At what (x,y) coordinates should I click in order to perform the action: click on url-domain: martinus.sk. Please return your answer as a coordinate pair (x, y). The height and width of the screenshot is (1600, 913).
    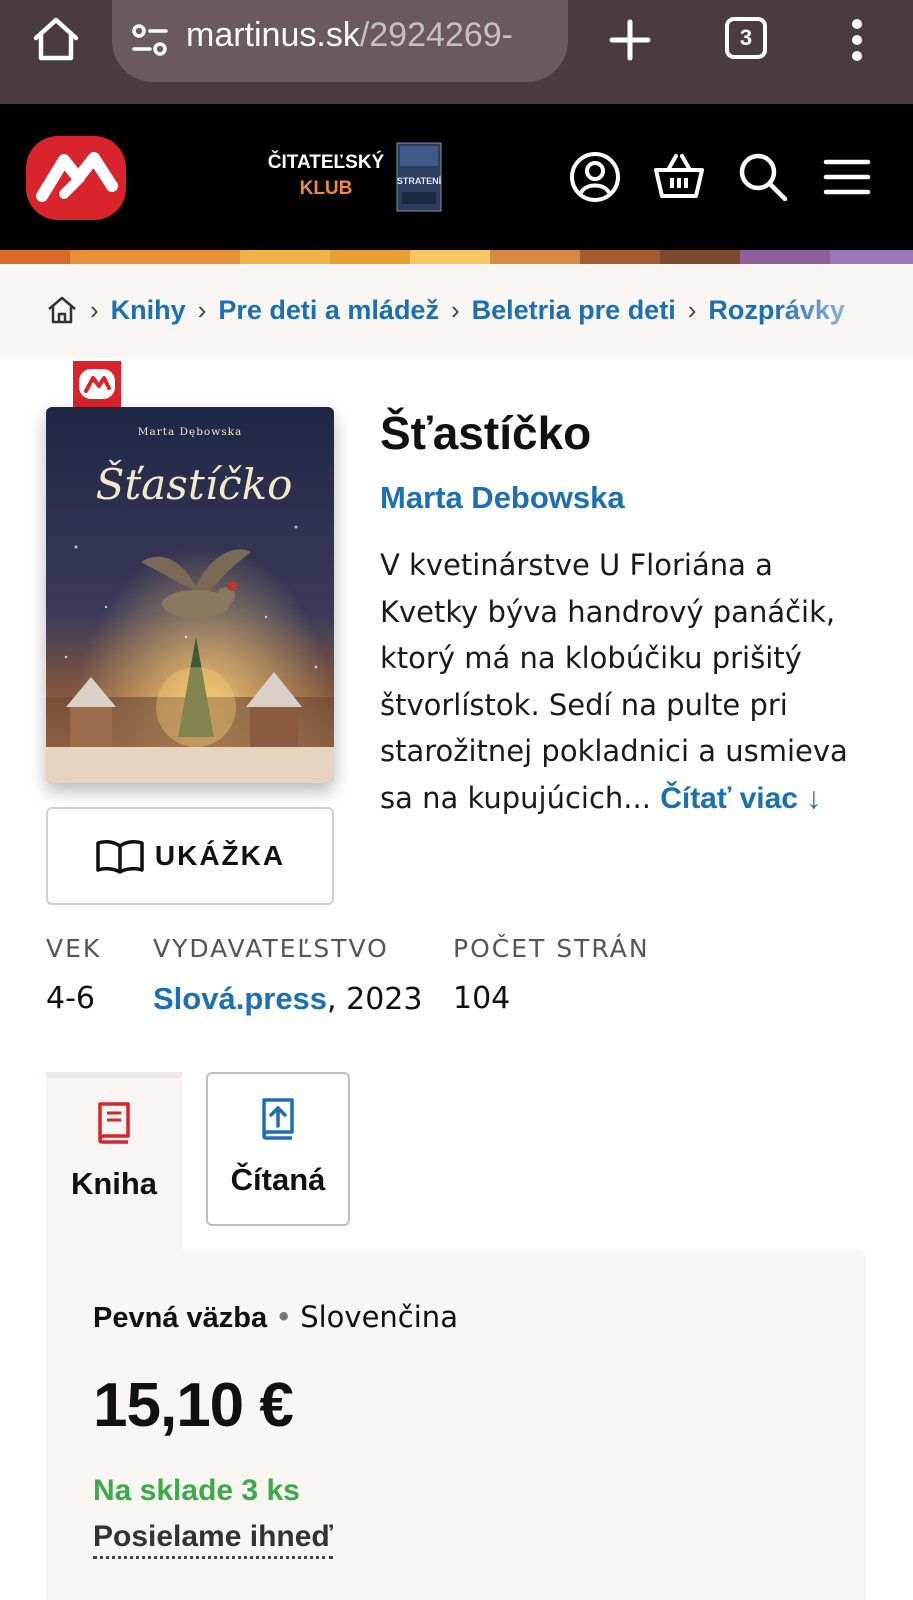
    Looking at the image, I should click on (273, 35).